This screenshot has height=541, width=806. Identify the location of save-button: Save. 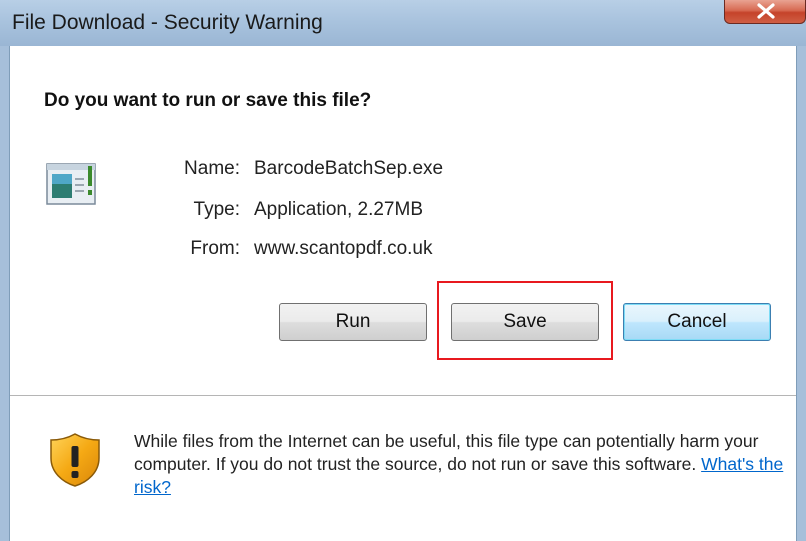
(525, 322).